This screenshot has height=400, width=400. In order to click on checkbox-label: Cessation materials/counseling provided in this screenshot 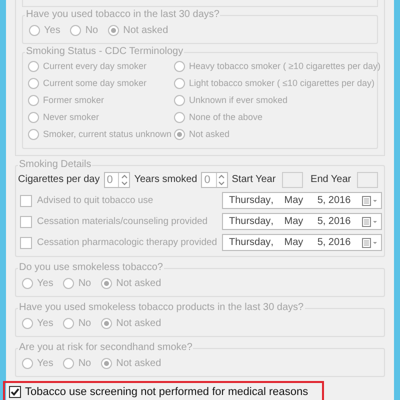, I will do `click(122, 221)`.